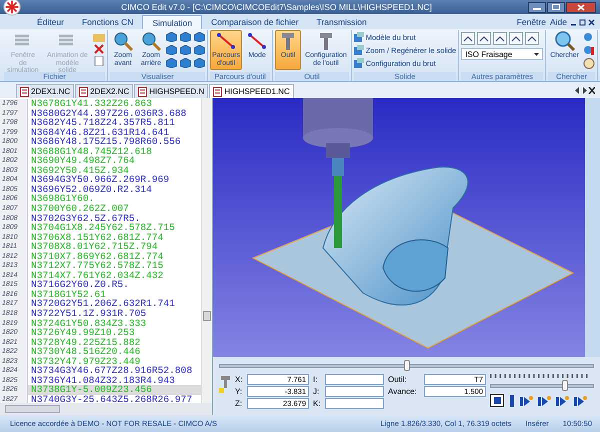 This screenshot has height=432, width=600. Describe the element at coordinates (91, 104) in the screenshot. I see `code-line: N3678G1Y41.332Z26.863` at that location.